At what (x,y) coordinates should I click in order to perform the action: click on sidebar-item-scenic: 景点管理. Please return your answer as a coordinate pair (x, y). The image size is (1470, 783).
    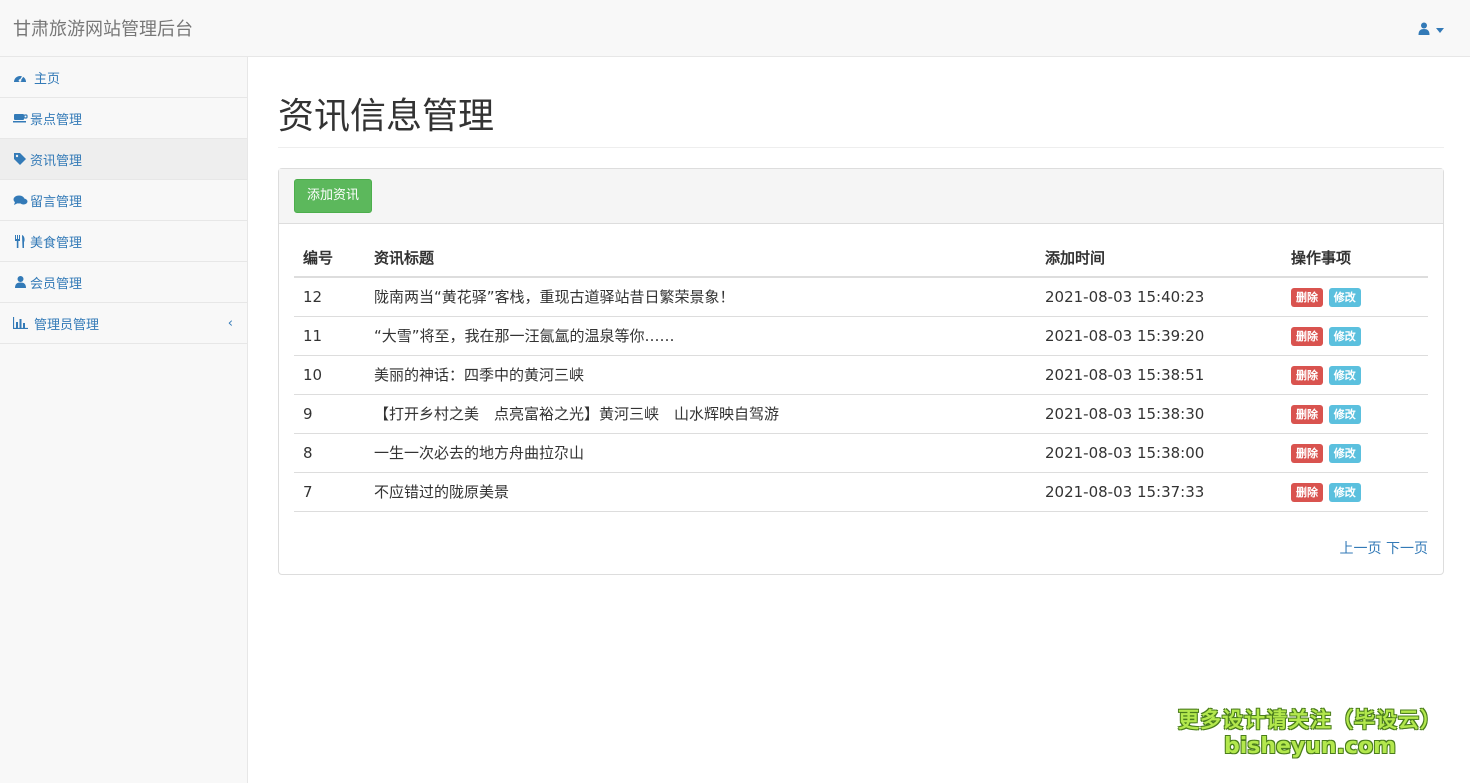
    Looking at the image, I should click on (123, 118).